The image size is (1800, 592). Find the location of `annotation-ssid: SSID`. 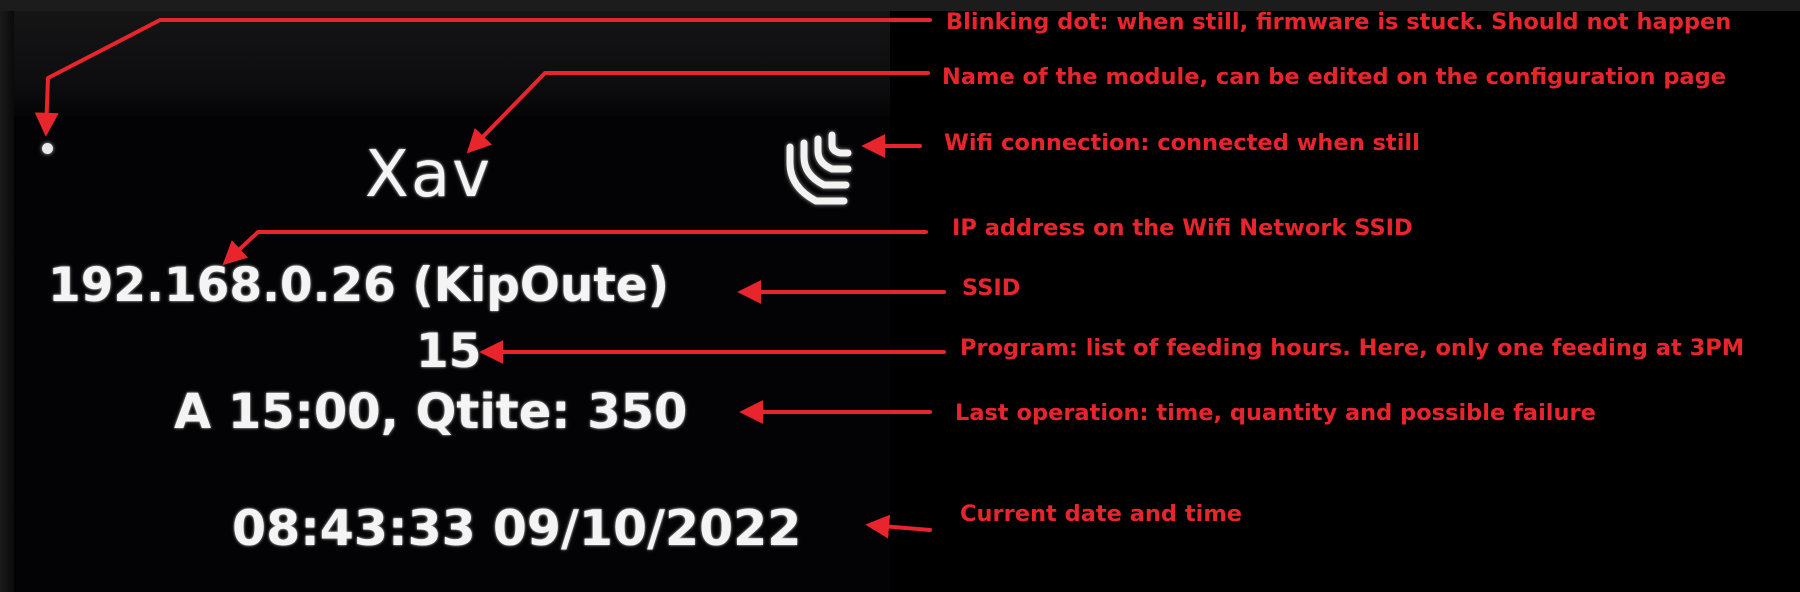

annotation-ssid: SSID is located at coordinates (991, 288).